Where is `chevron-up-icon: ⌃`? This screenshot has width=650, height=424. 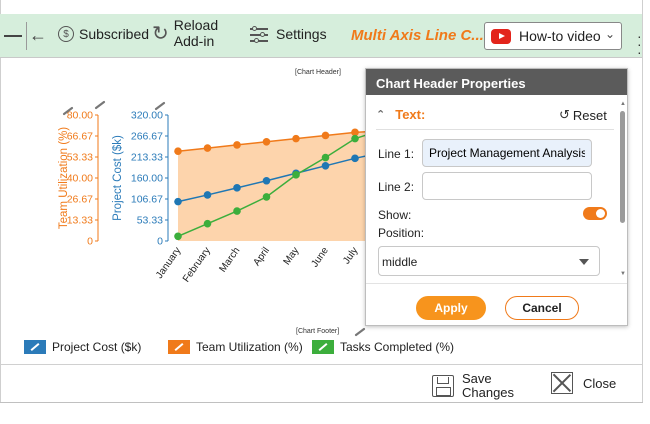
chevron-up-icon: ⌃ is located at coordinates (381, 115).